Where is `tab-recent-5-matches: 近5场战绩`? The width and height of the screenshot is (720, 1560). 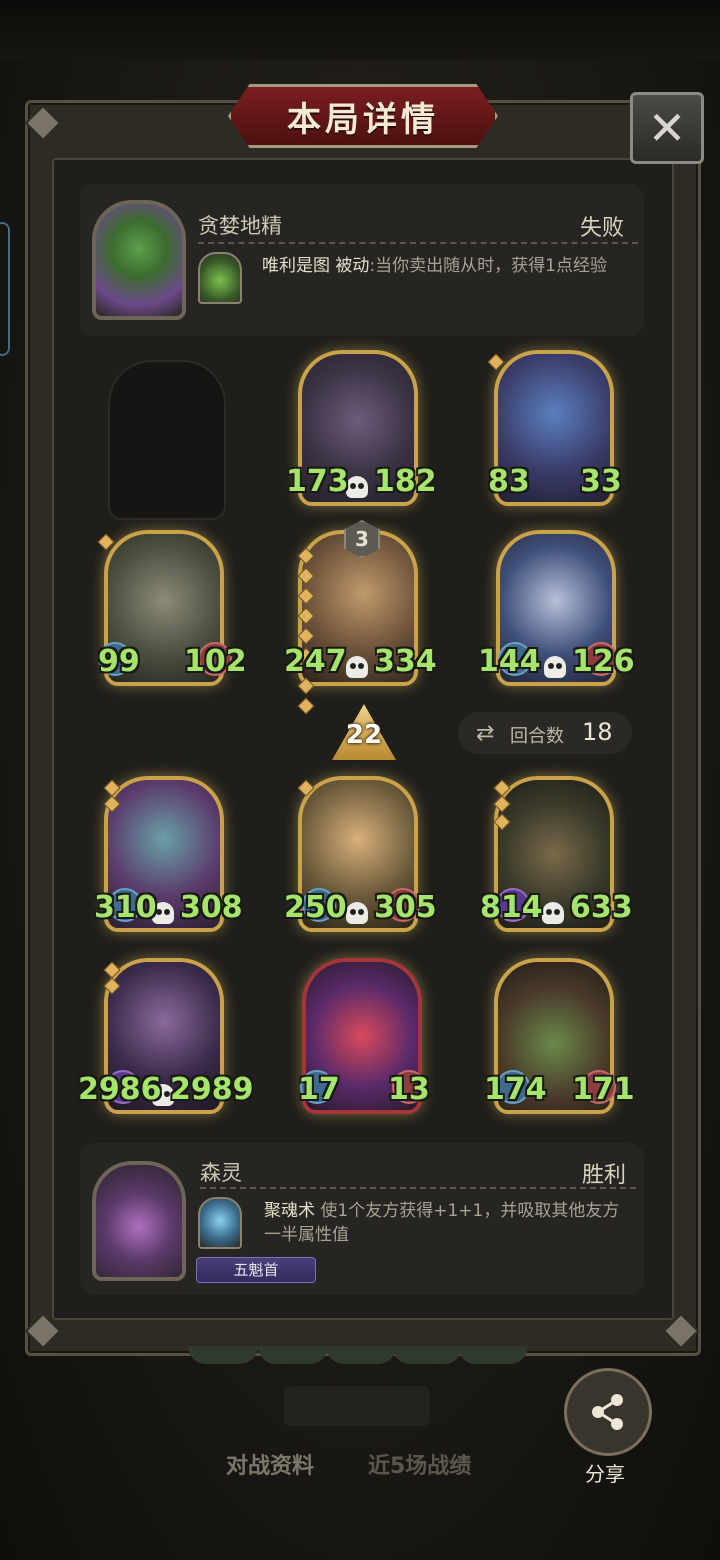
tab-recent-5-matches: 近5场战绩 is located at coordinates (419, 1464).